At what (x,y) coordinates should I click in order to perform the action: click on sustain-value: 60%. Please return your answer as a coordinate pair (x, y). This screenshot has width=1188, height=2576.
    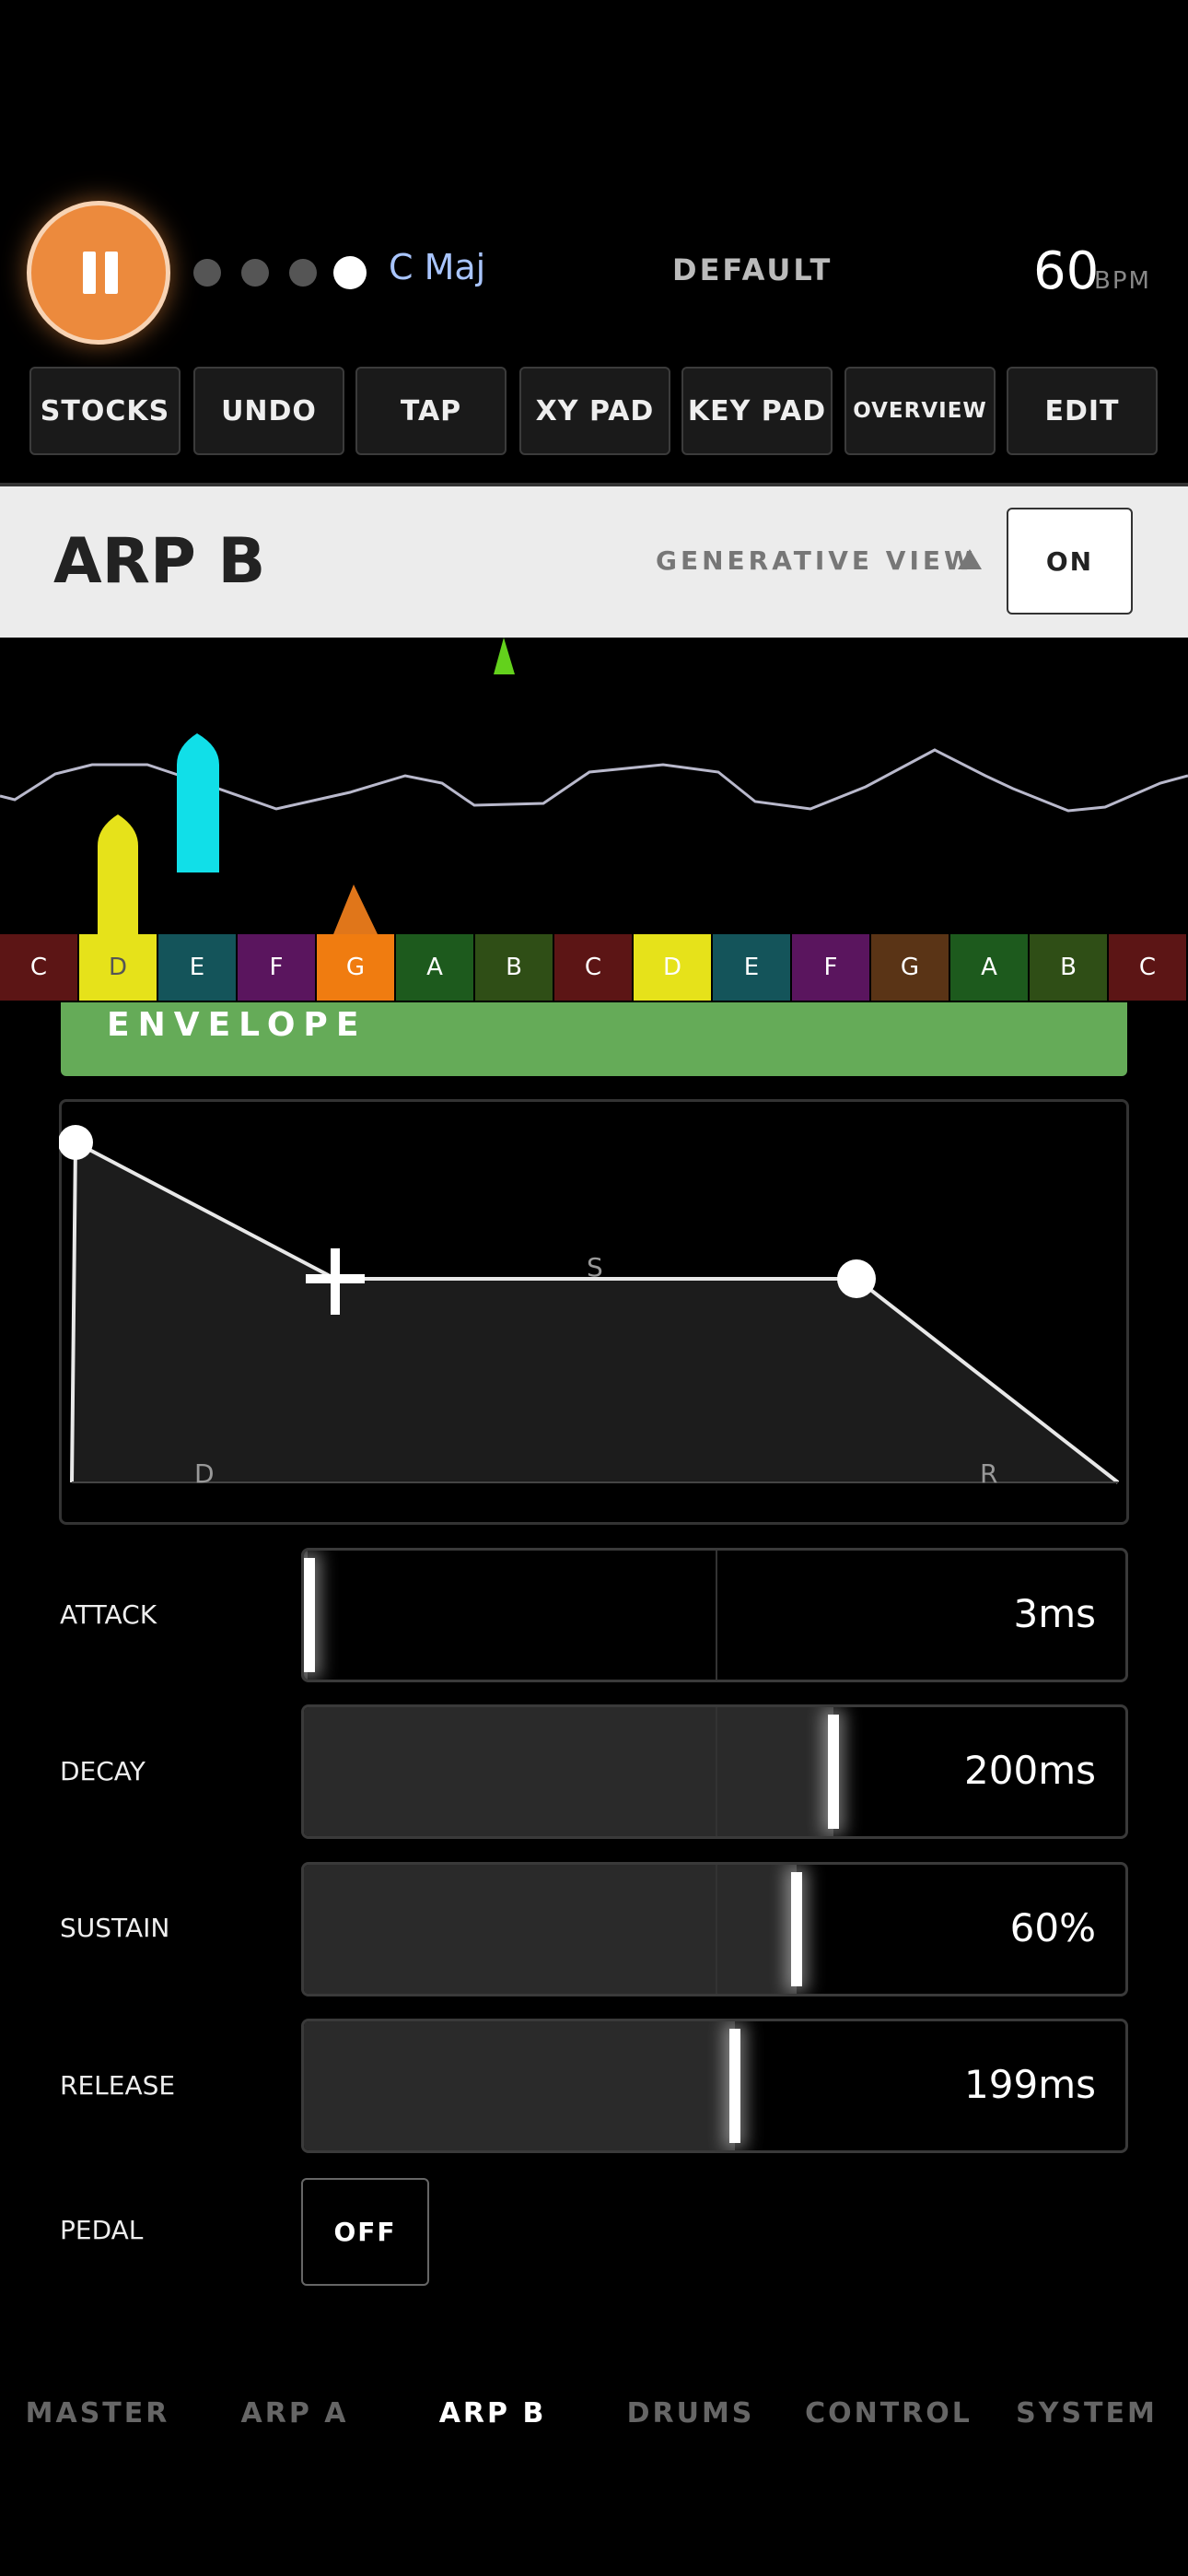
    Looking at the image, I should click on (1052, 1927).